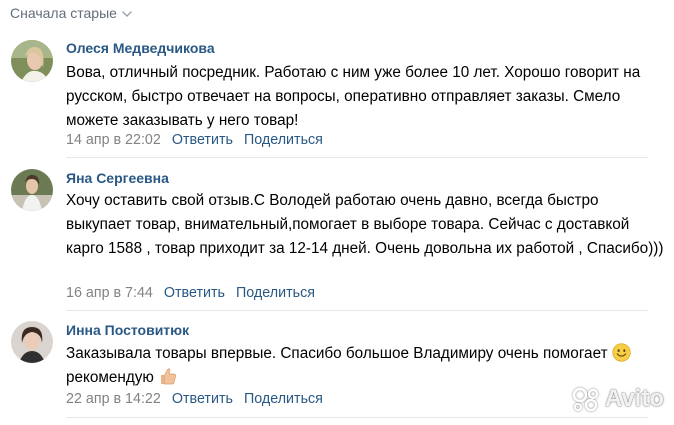  Describe the element at coordinates (110, 377) in the screenshot. I see `comment-text-part: рекомендую` at that location.